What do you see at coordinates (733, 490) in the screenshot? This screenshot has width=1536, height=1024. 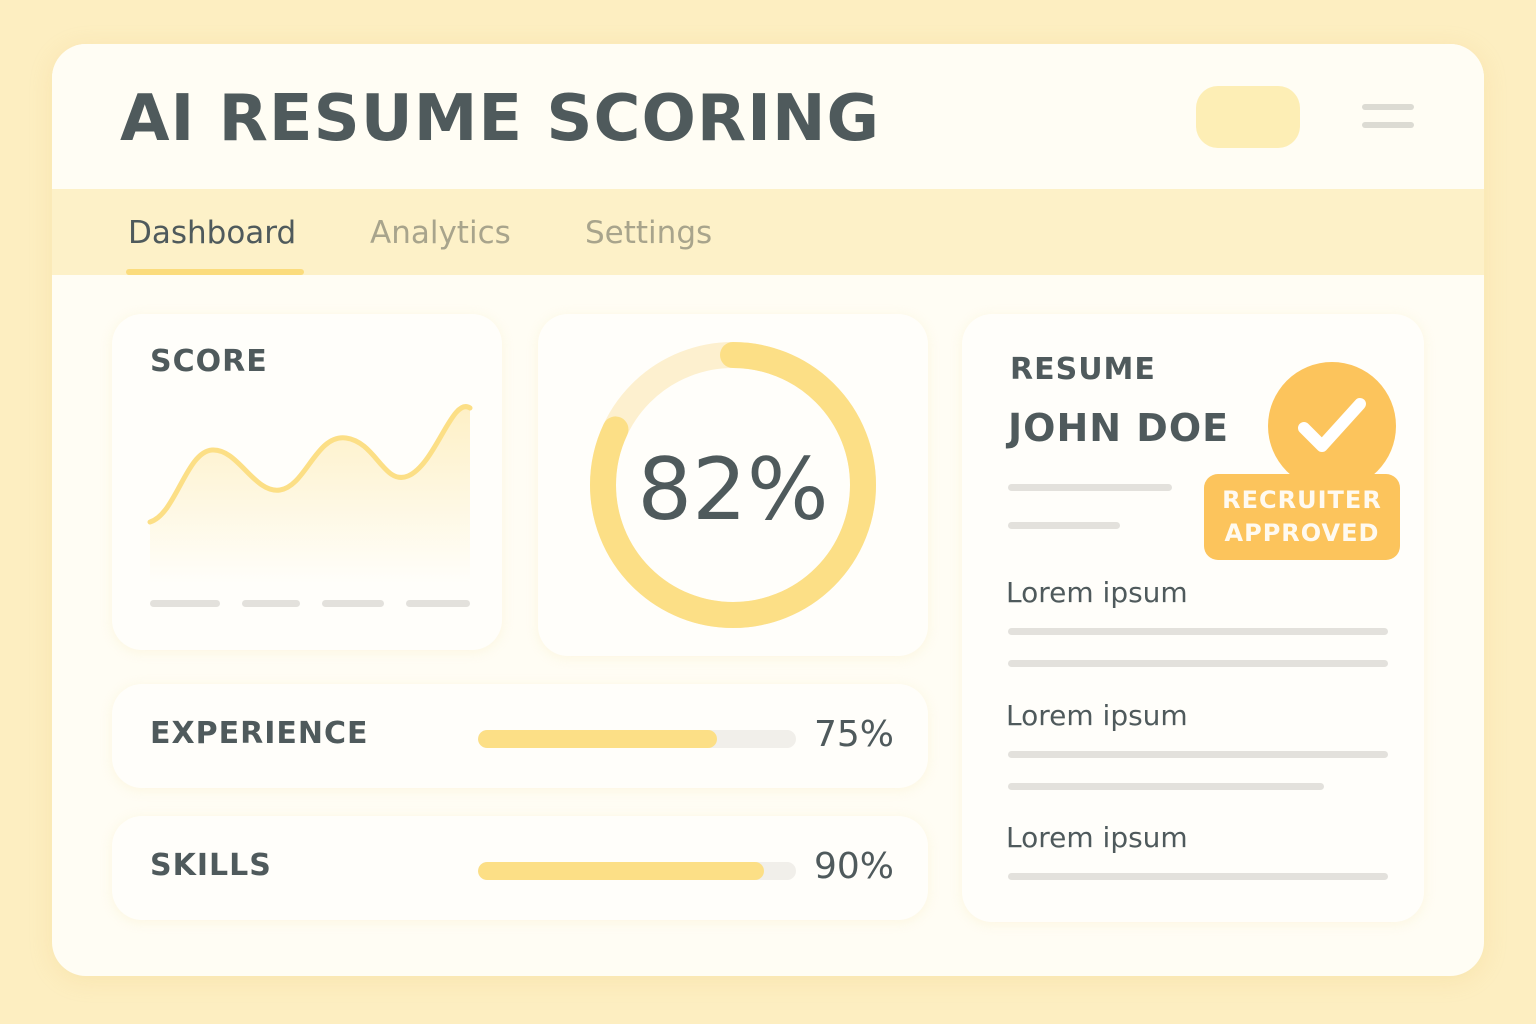 I see `overall-score-value: 82%` at bounding box center [733, 490].